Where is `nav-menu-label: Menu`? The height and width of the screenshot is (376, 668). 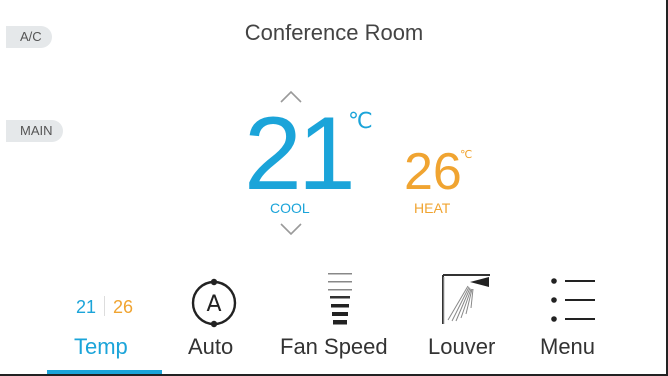
nav-menu-label: Menu is located at coordinates (568, 346).